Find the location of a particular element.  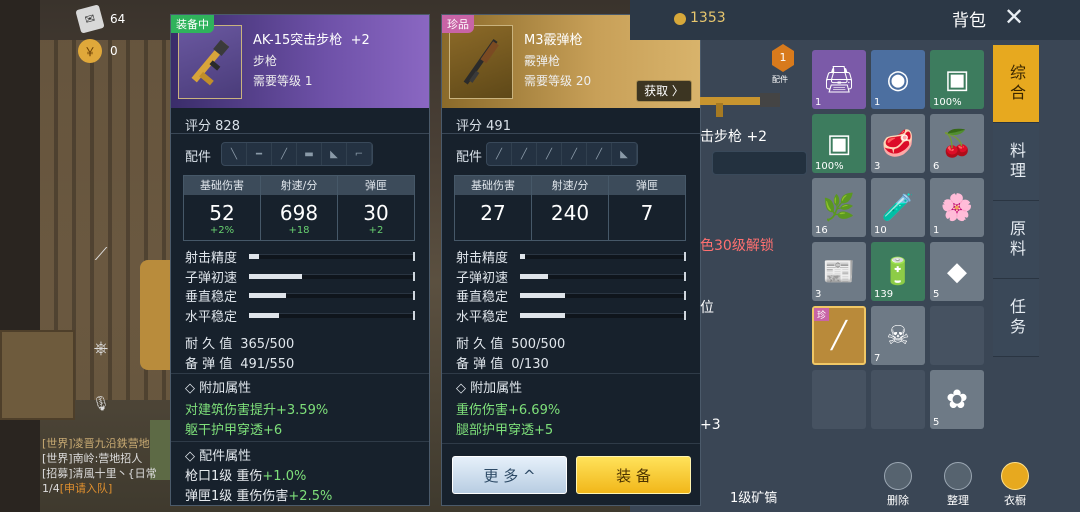

inventory-slot: ✿ 5 is located at coordinates (957, 399).